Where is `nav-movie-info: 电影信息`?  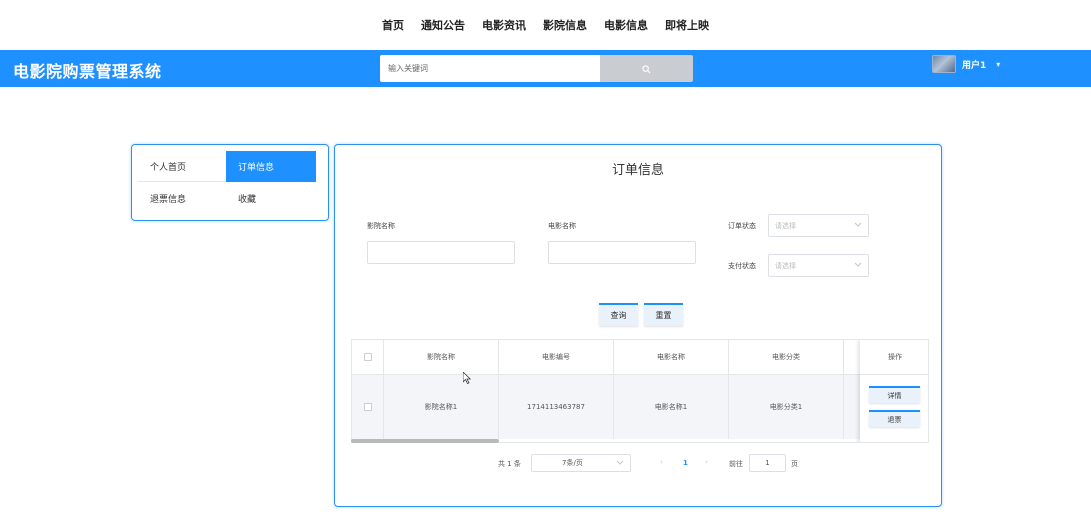
nav-movie-info: 电影信息 is located at coordinates (626, 25).